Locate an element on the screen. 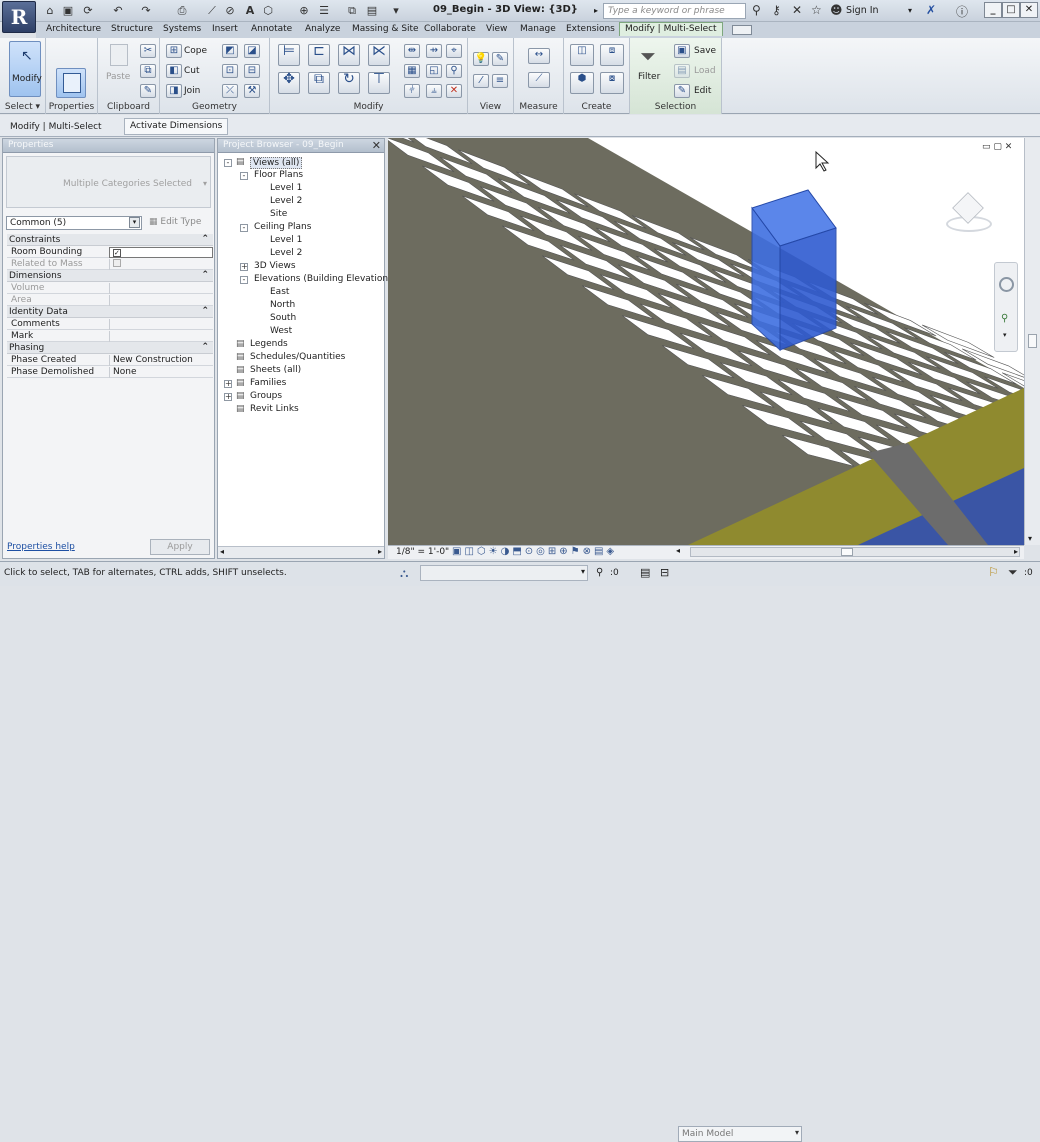  scroll-left-icon: ◂ is located at coordinates (222, 551).